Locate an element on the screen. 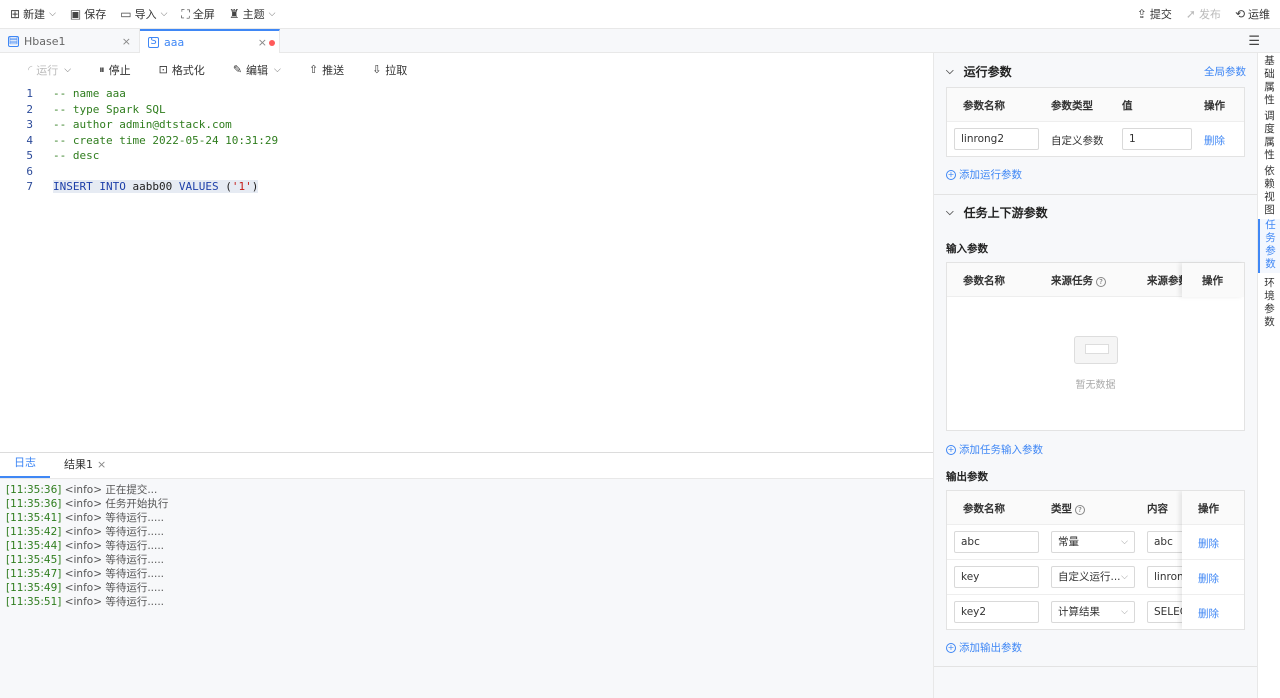  output-name-input: key is located at coordinates (996, 577).